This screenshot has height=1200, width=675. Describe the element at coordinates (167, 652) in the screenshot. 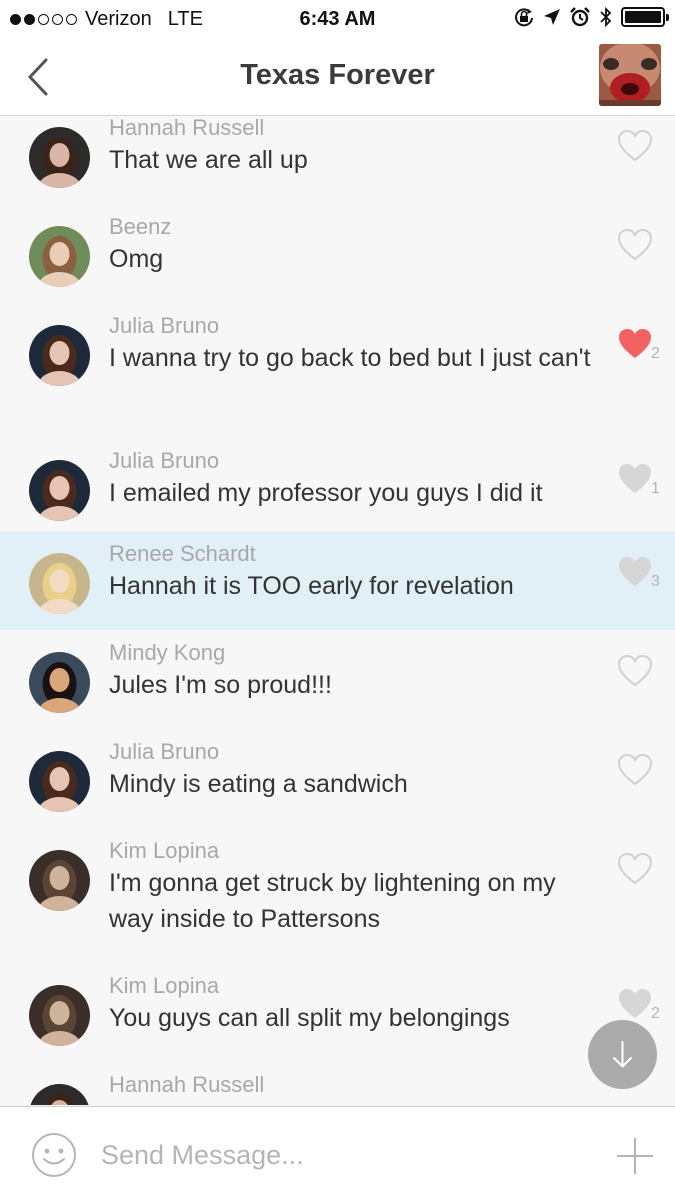

I see `sender-name: Mindy Kong` at that location.